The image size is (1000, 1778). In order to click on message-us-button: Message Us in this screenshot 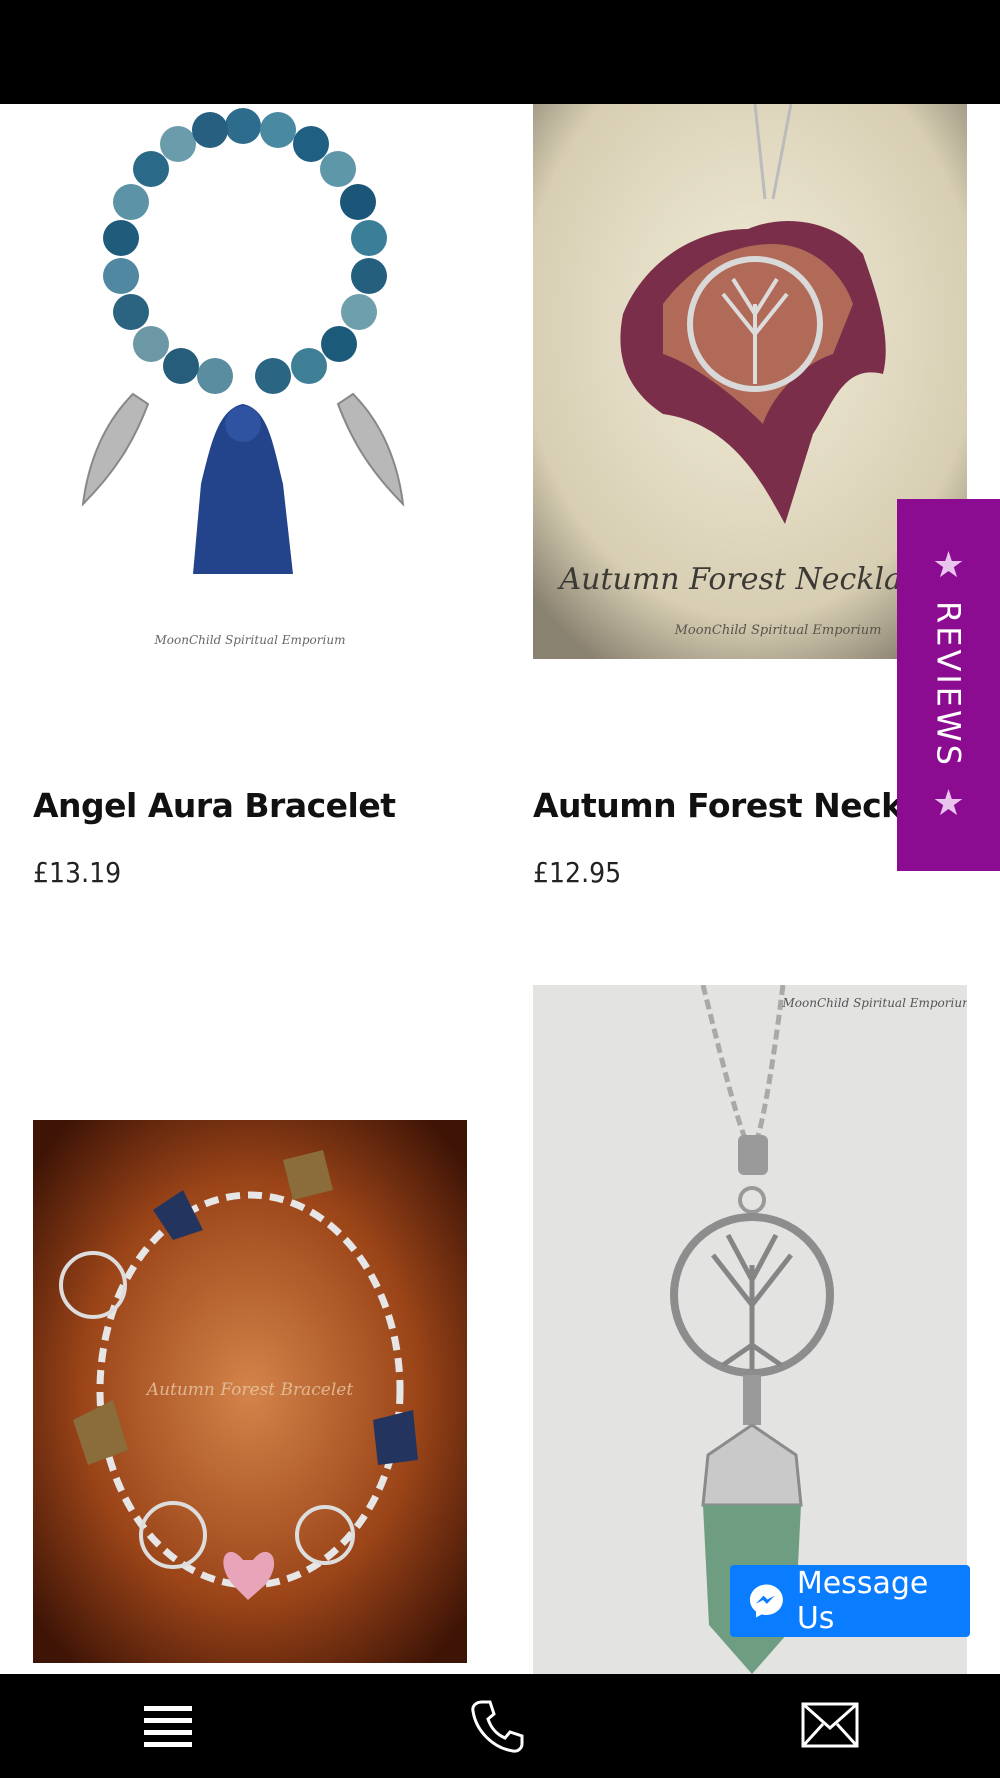, I will do `click(850, 1601)`.